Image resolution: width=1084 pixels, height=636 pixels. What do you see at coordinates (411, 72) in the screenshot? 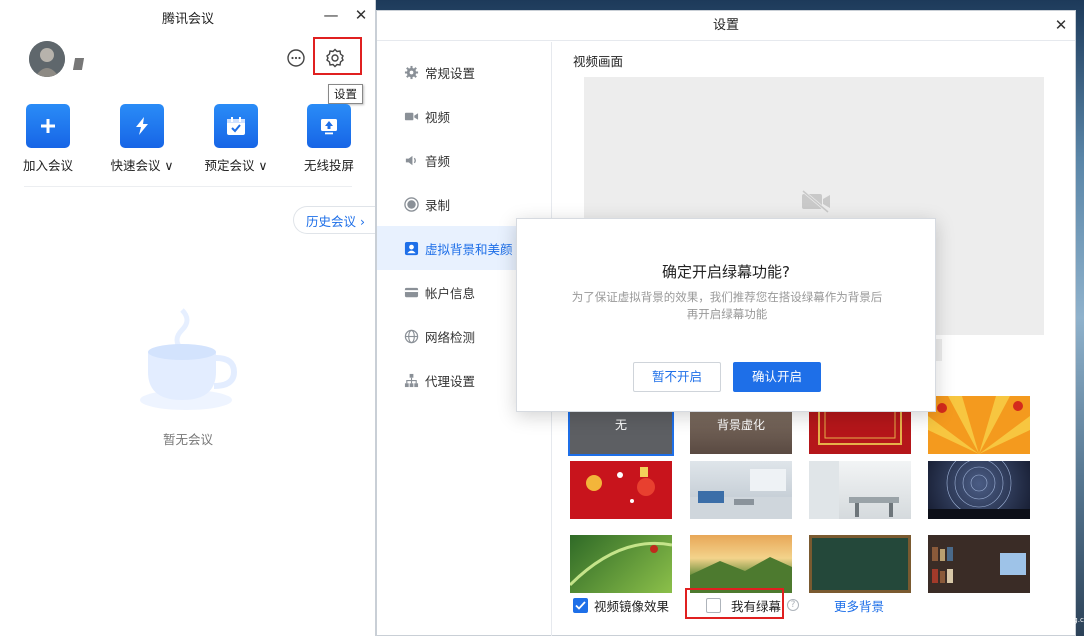
I see `gear-icon` at bounding box center [411, 72].